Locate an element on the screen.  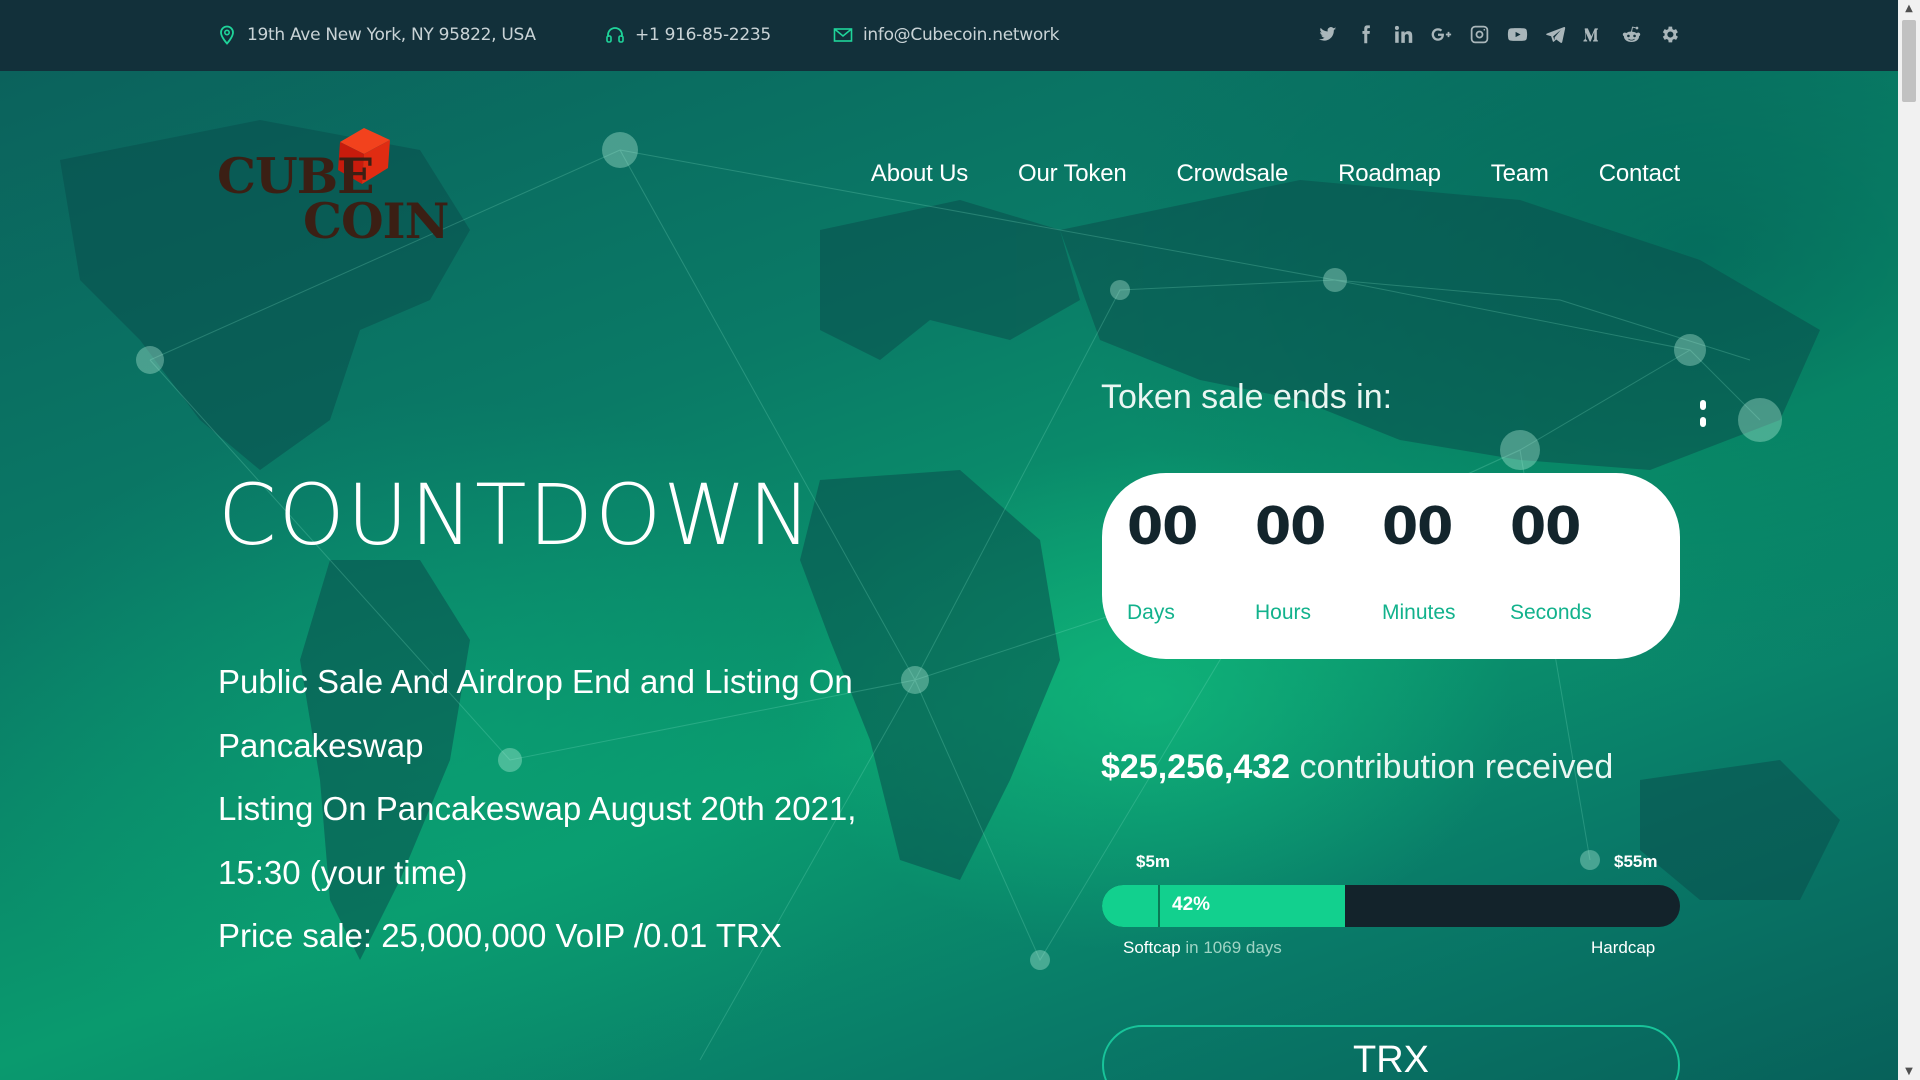
address-info: 19th Ave New York, NY 95822, USA is located at coordinates (376, 35).